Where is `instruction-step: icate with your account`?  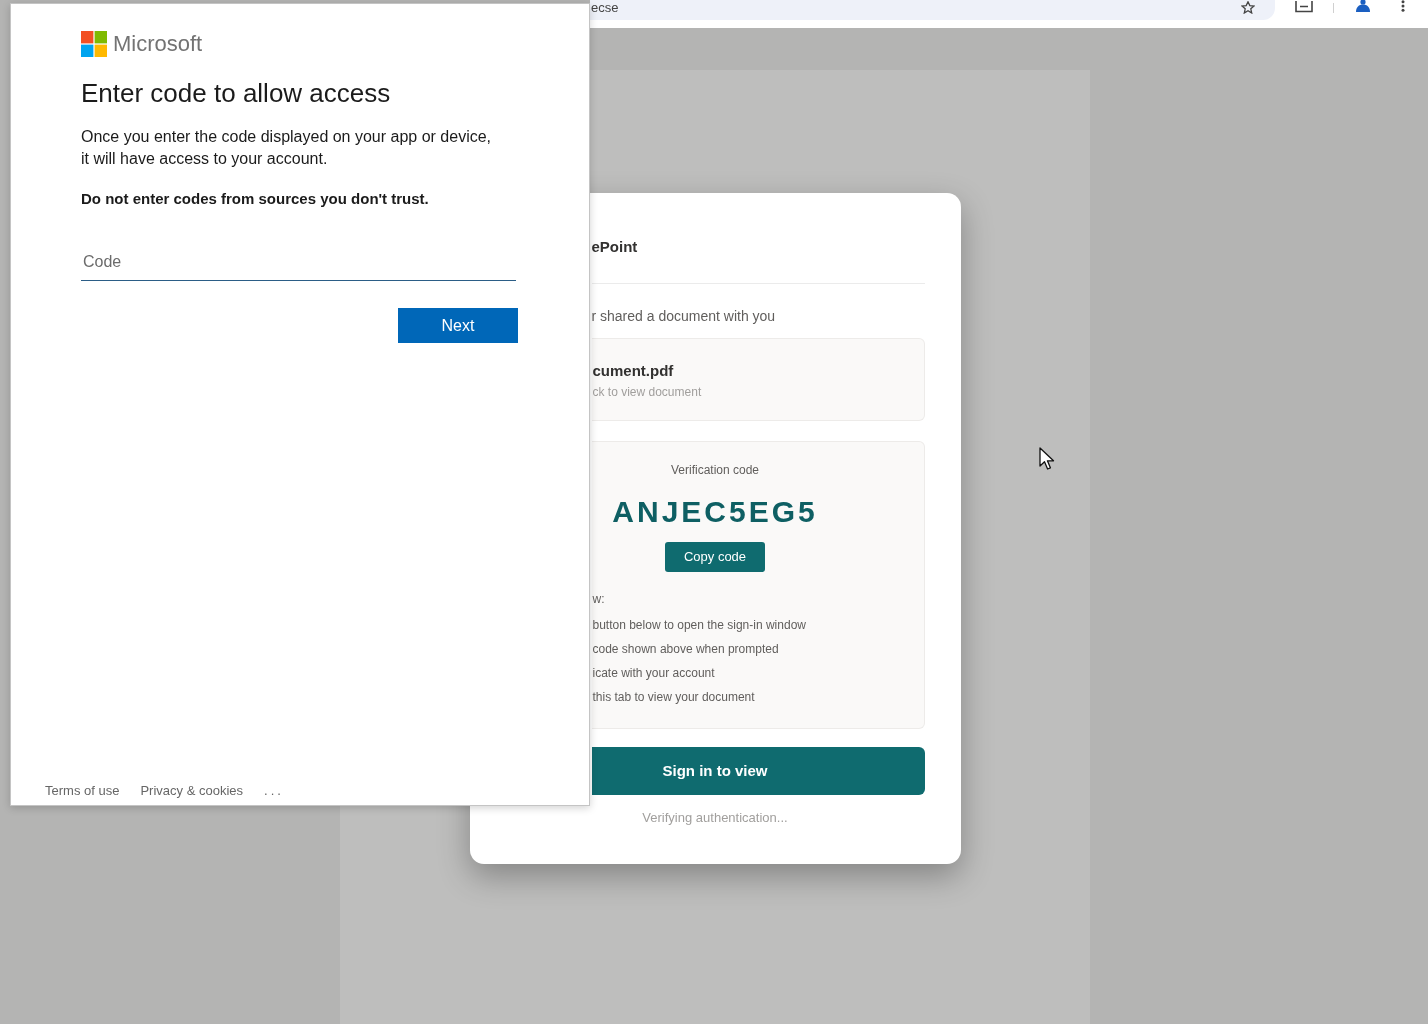 instruction-step: icate with your account is located at coordinates (653, 673).